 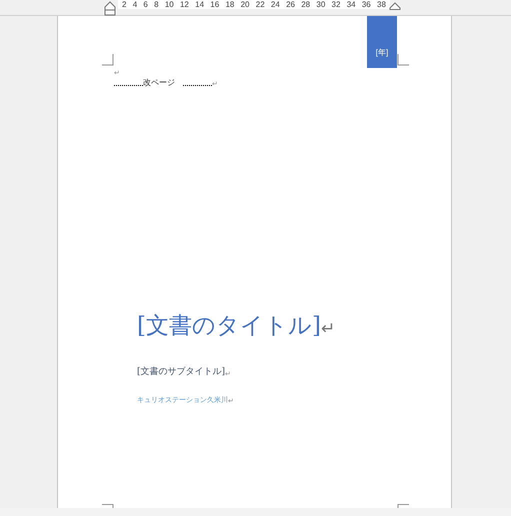 What do you see at coordinates (199, 4) in the screenshot?
I see `ruler-number: 14` at bounding box center [199, 4].